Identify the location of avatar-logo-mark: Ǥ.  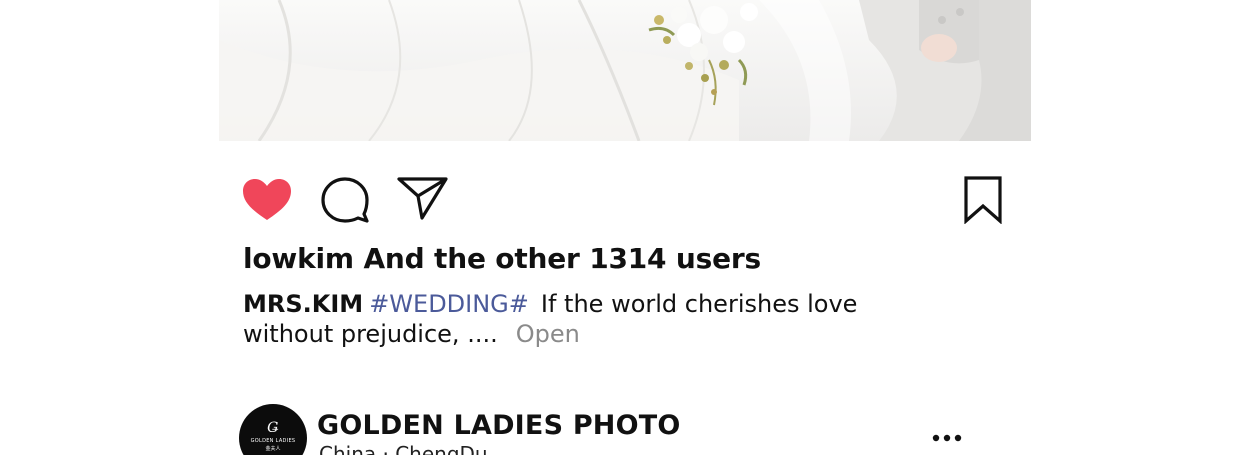
(273, 428).